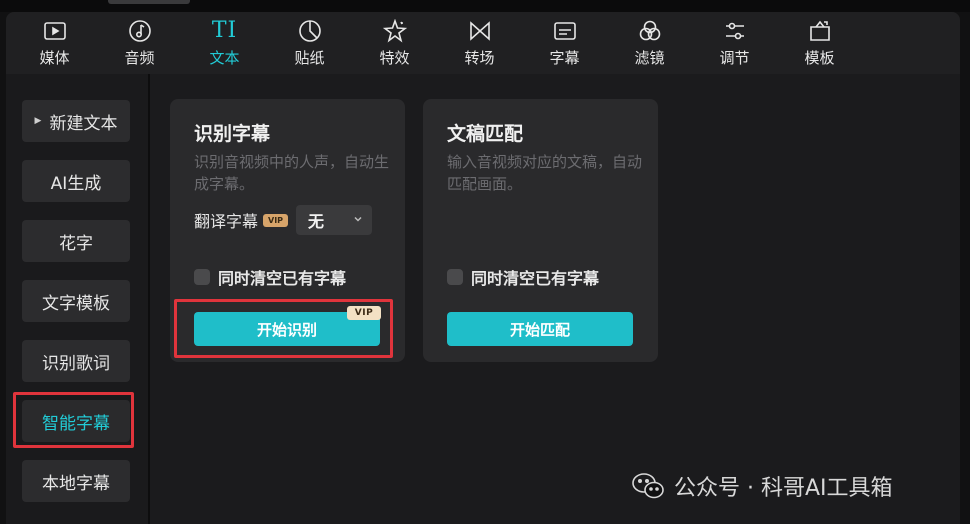 The width and height of the screenshot is (970, 524). What do you see at coordinates (783, 488) in the screenshot?
I see `watermark-text: 公众号 · 科哥AI工具箱` at bounding box center [783, 488].